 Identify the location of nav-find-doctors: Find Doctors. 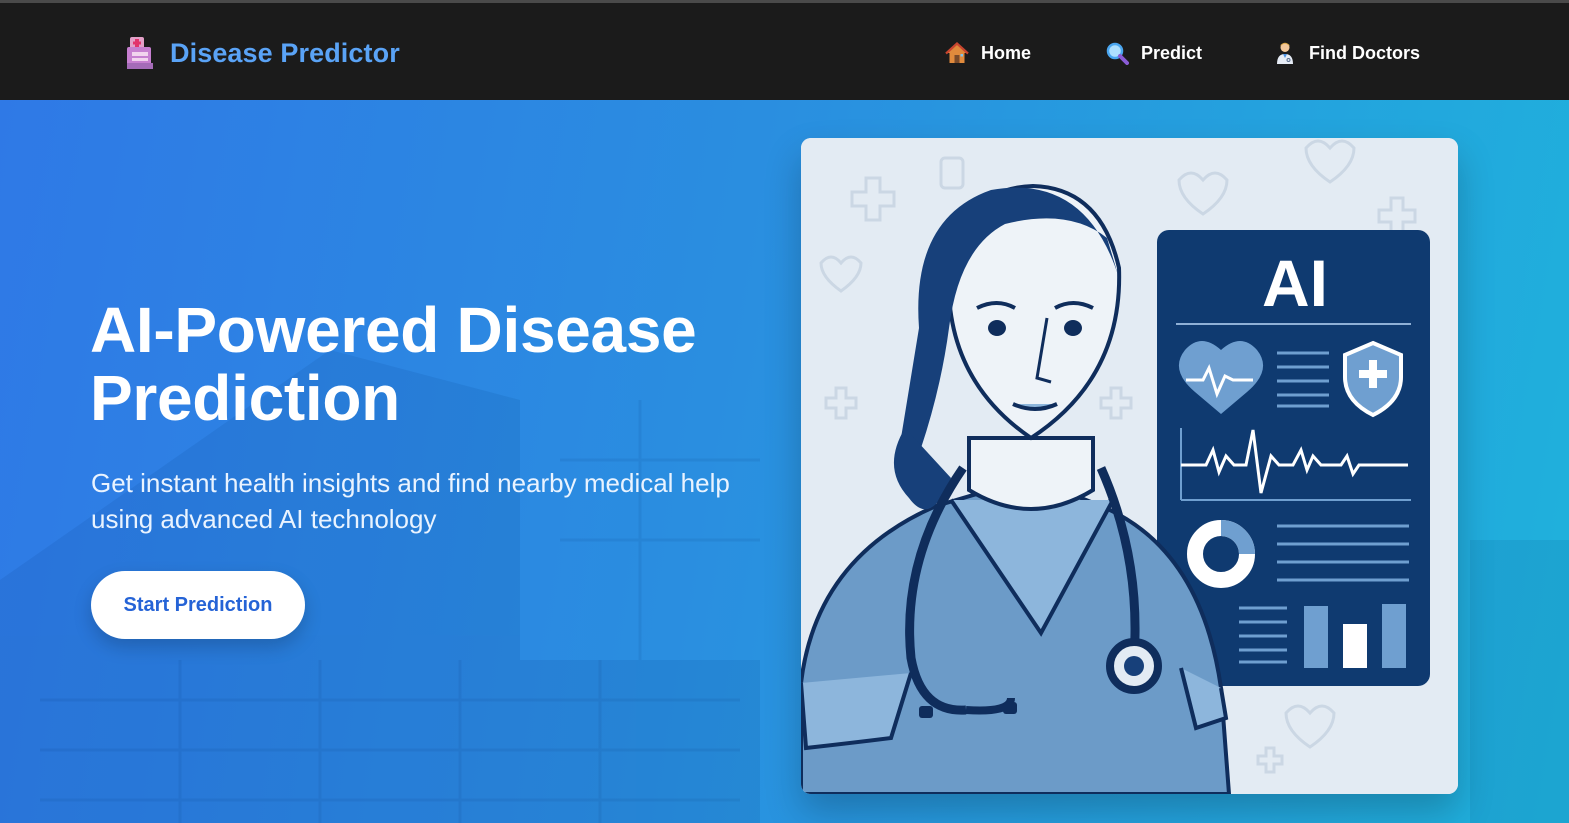
(1346, 53).